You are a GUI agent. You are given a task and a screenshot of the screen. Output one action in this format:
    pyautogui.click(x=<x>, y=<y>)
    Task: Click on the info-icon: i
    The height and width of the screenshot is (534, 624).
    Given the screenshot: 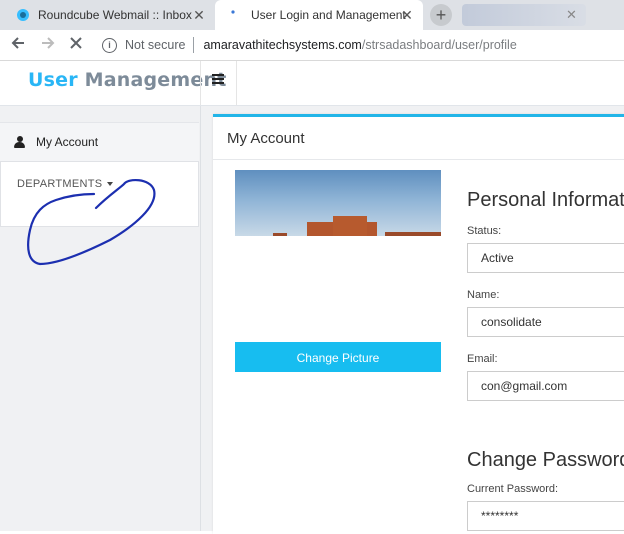 What is the action you would take?
    pyautogui.click(x=109, y=45)
    